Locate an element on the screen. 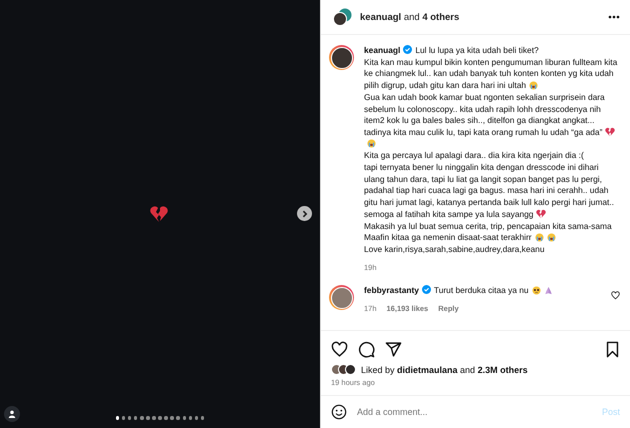 Image resolution: width=630 pixels, height=428 pixels. caption-text: Kita ga percaya lul apalagi dara.. dia kira kita ngerjain dia :( is located at coordinates (474, 156).